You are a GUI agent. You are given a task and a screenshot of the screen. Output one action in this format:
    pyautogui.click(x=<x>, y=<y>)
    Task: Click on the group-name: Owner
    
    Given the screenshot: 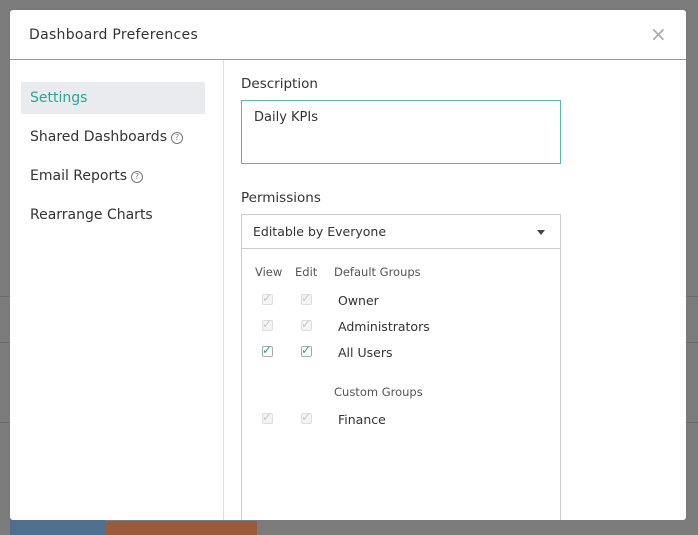 What is the action you would take?
    pyautogui.click(x=358, y=300)
    